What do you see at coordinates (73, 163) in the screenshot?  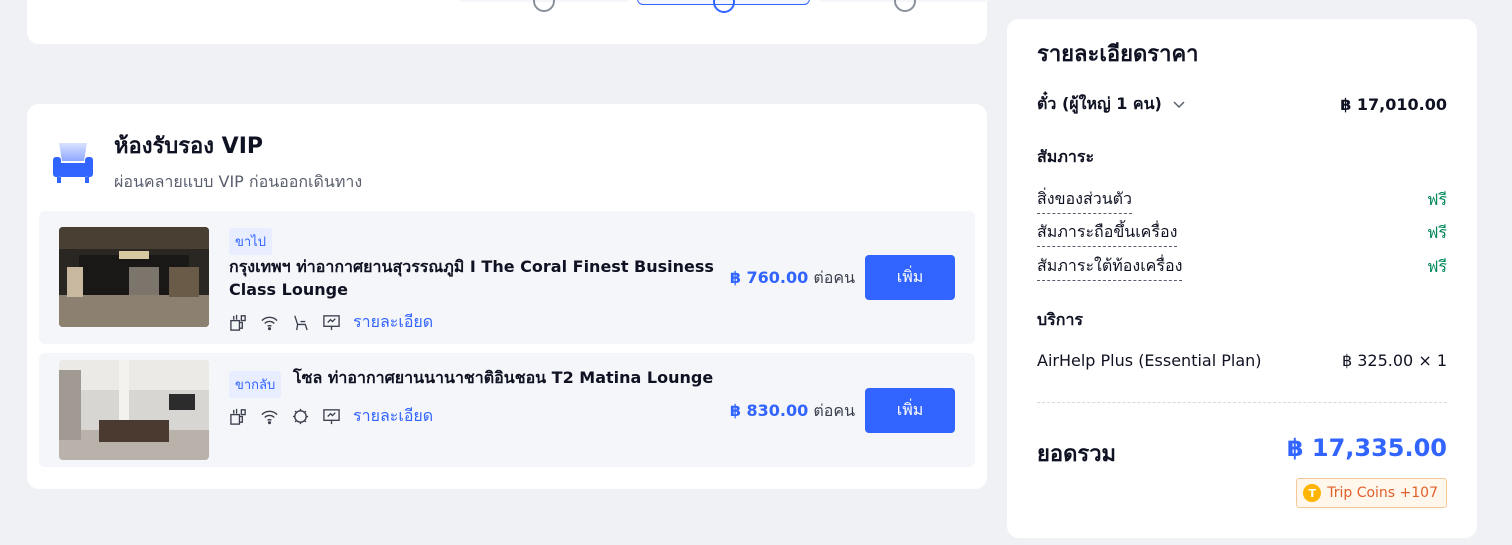 I see `lounge-chair-icon` at bounding box center [73, 163].